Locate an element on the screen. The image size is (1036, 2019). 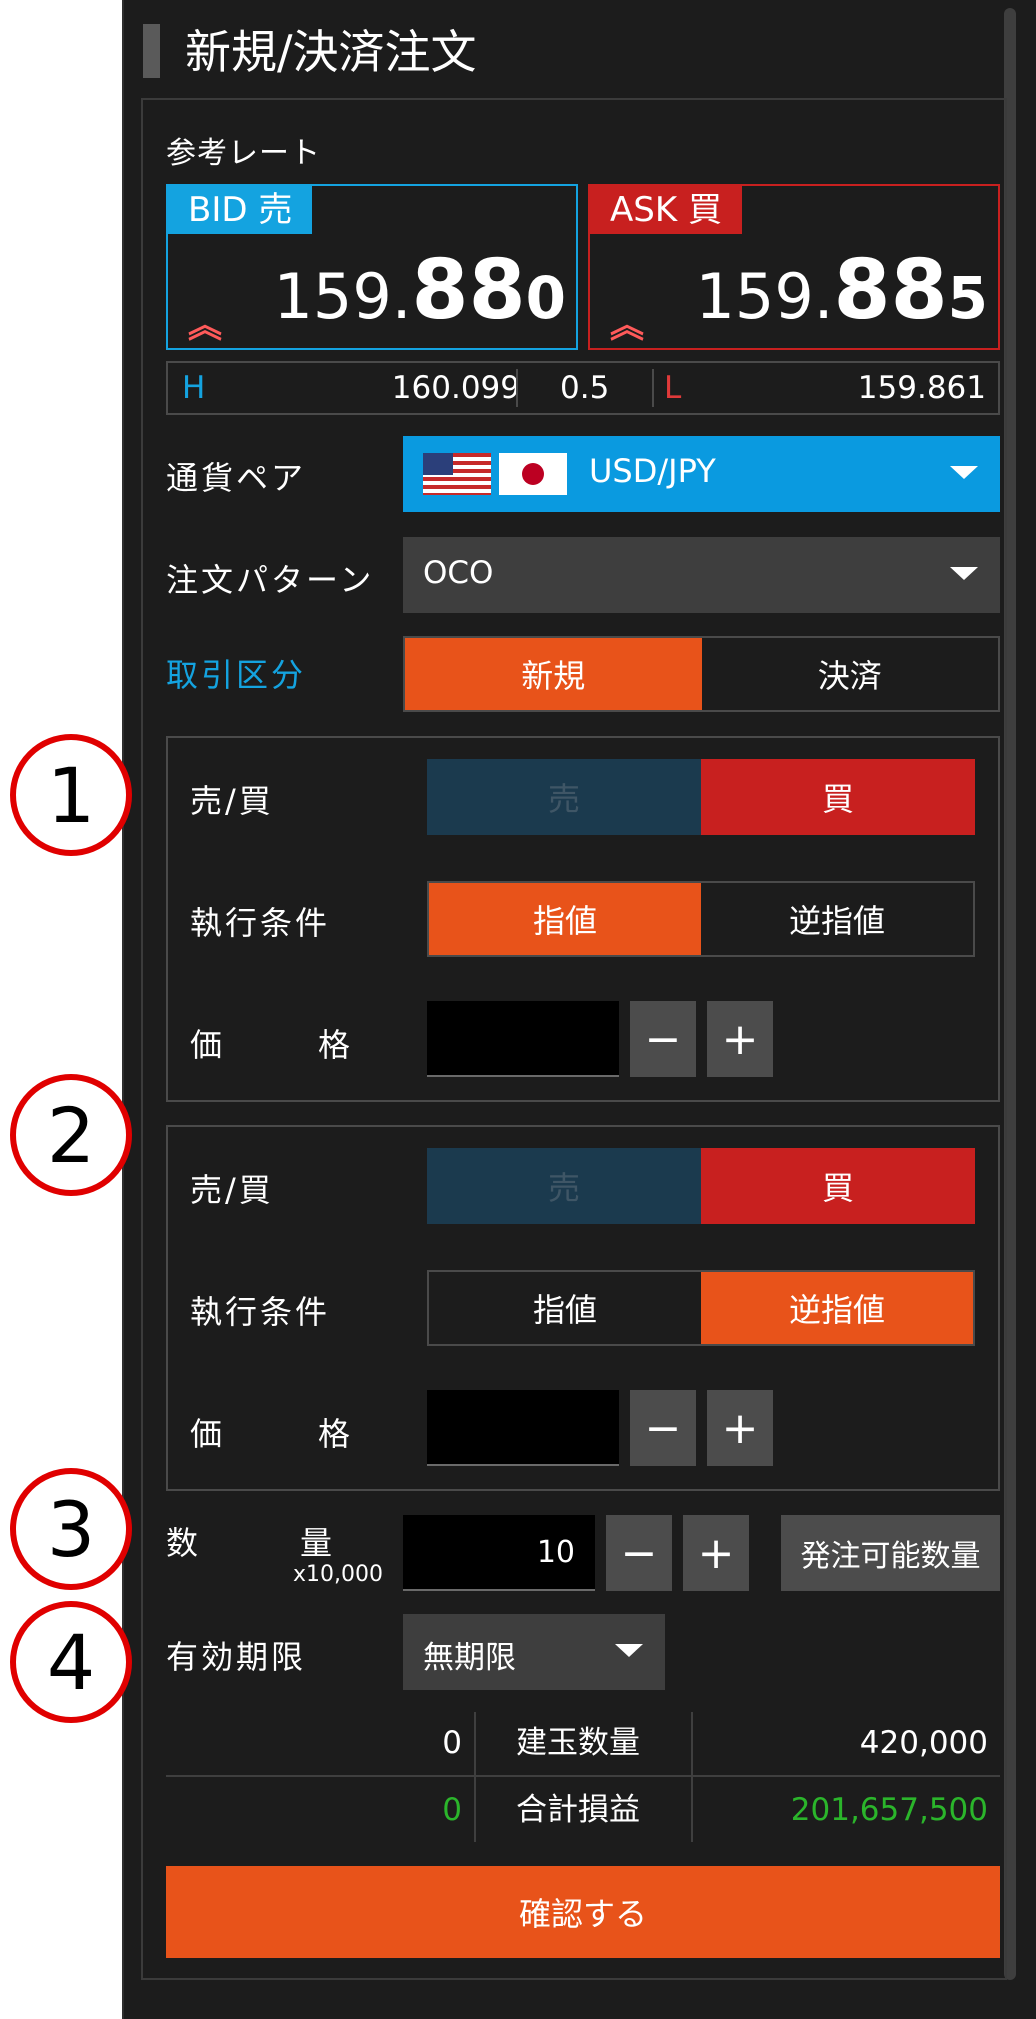
order-2-stop-button: 逆指値 is located at coordinates (837, 1308).